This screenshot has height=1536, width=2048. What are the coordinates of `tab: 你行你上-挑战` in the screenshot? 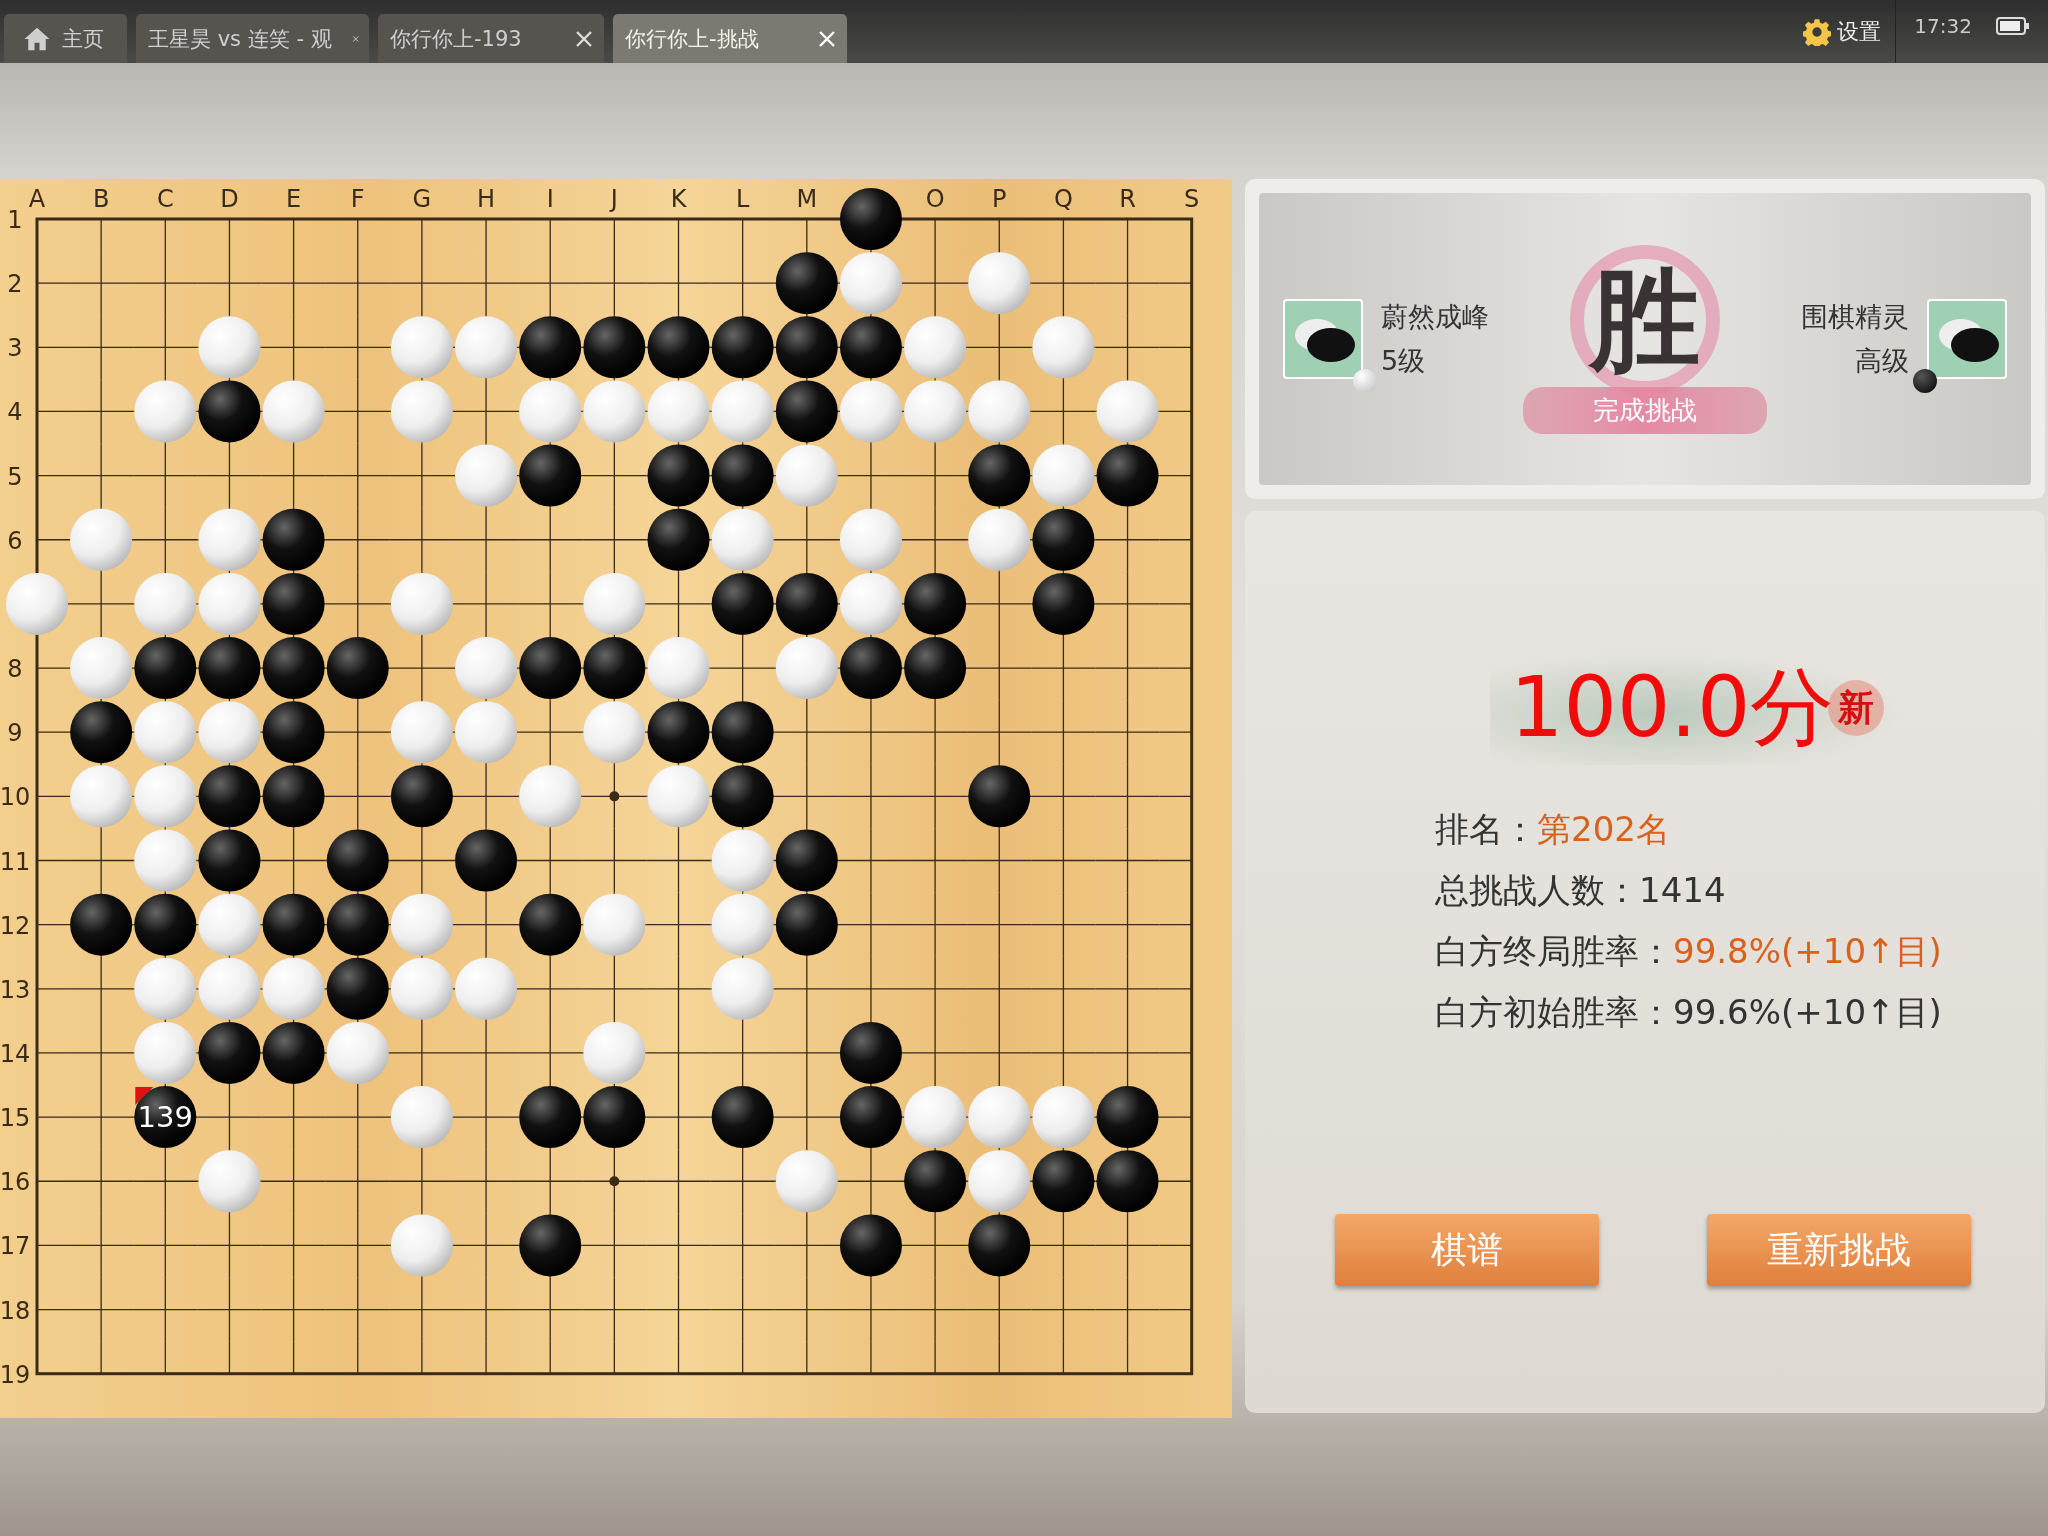 It's located at (730, 38).